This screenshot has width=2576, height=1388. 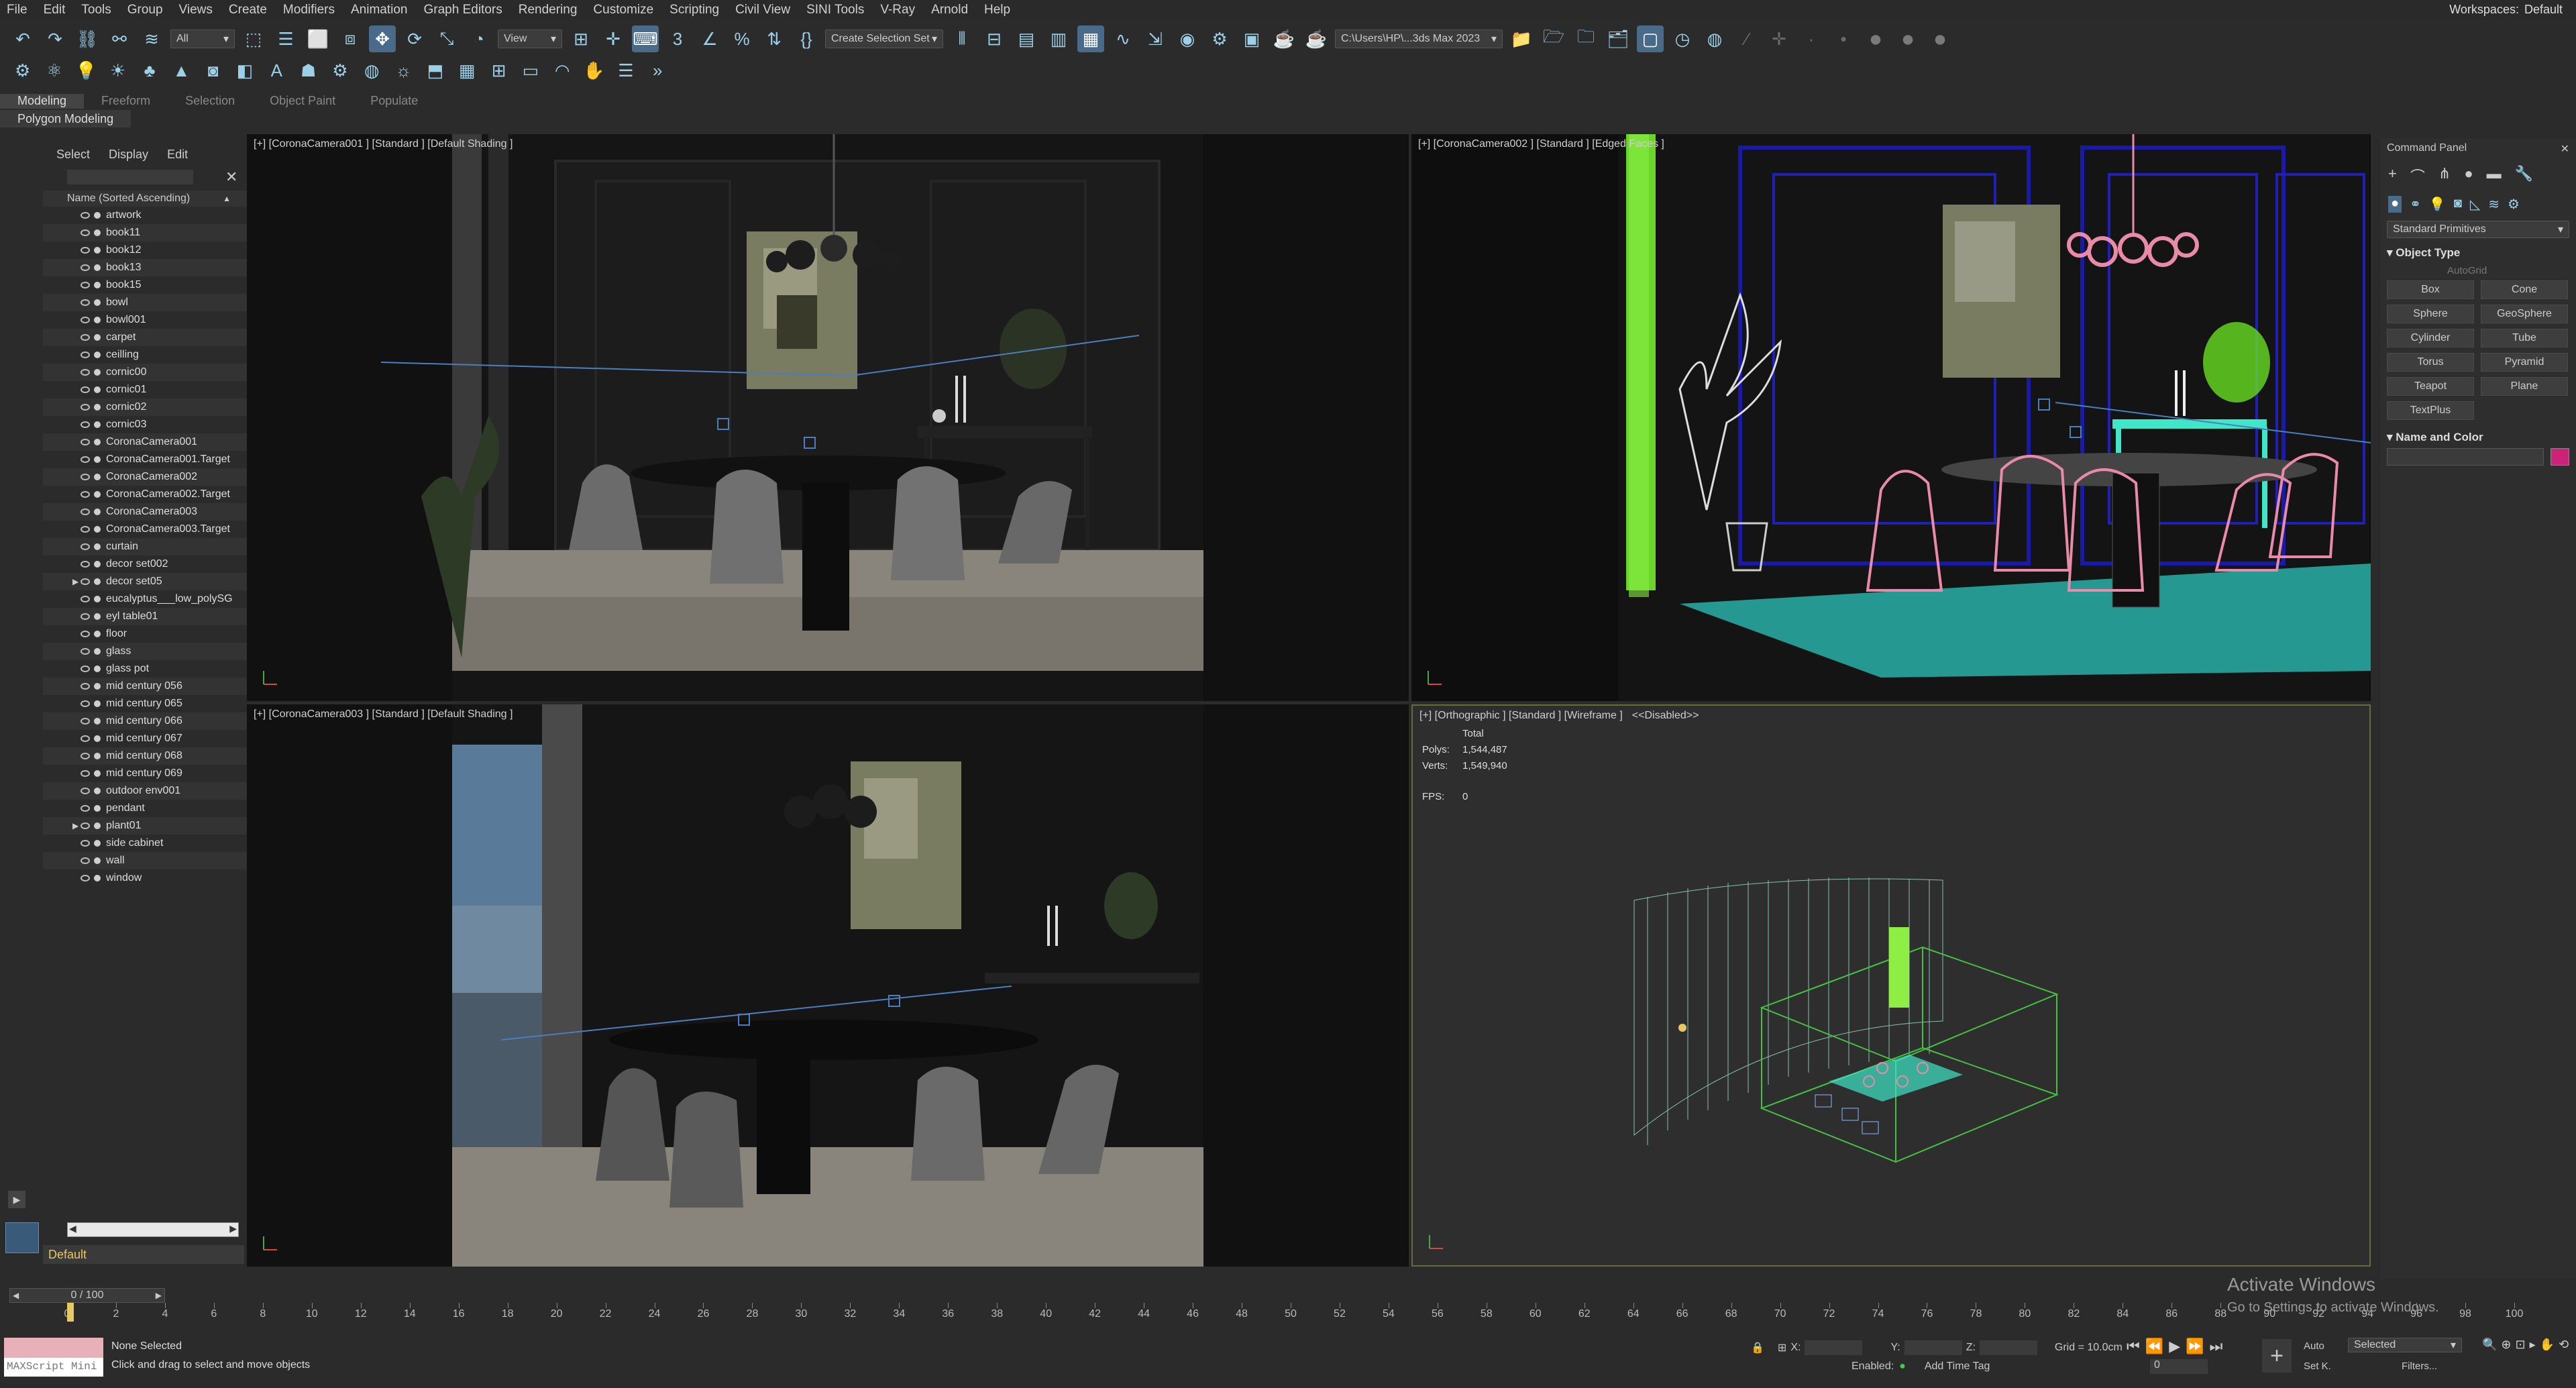 I want to click on ribbon-tab-populate: Populate, so click(x=394, y=101).